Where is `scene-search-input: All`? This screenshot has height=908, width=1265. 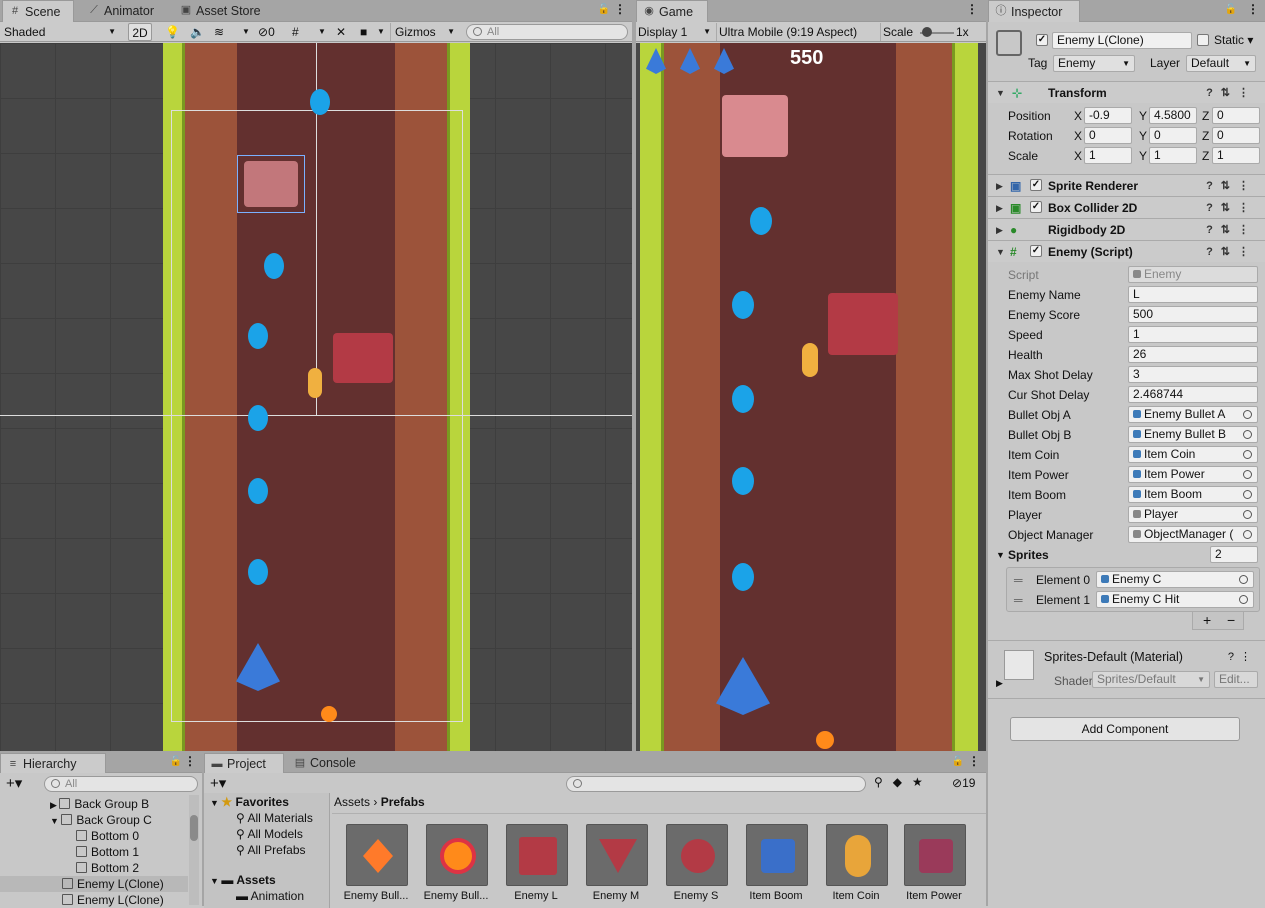 scene-search-input: All is located at coordinates (547, 32).